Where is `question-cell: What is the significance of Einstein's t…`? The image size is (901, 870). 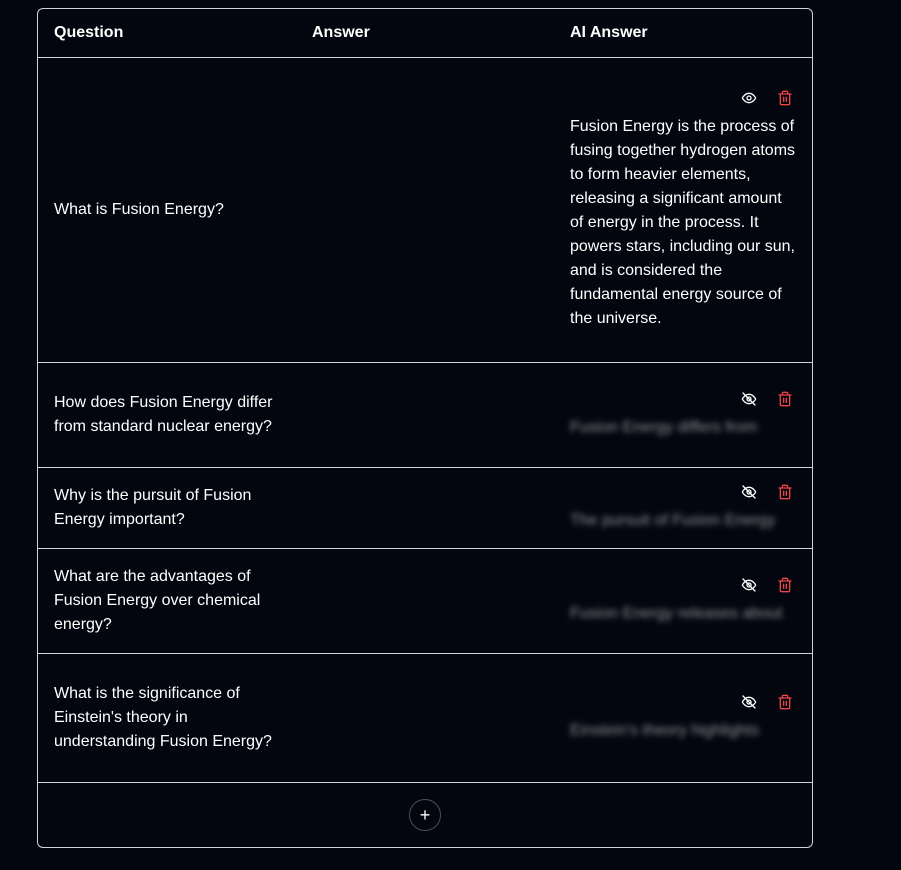 question-cell: What is the significance of Einstein's t… is located at coordinates (163, 717).